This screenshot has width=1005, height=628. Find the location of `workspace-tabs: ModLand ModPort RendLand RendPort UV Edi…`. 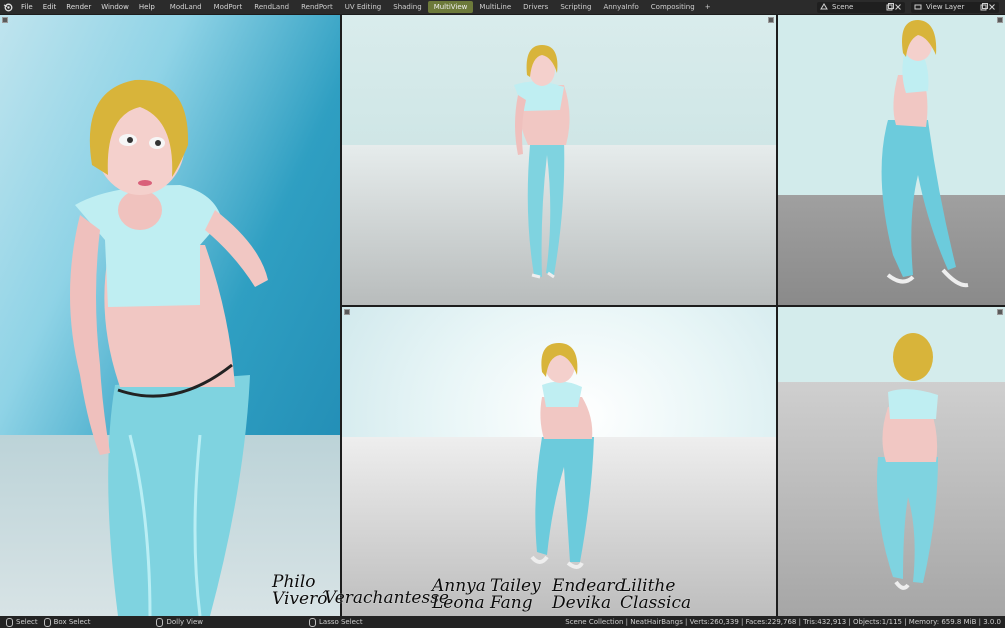

workspace-tabs: ModLand ModPort RendLand RendPort UV Edi… is located at coordinates (439, 7).